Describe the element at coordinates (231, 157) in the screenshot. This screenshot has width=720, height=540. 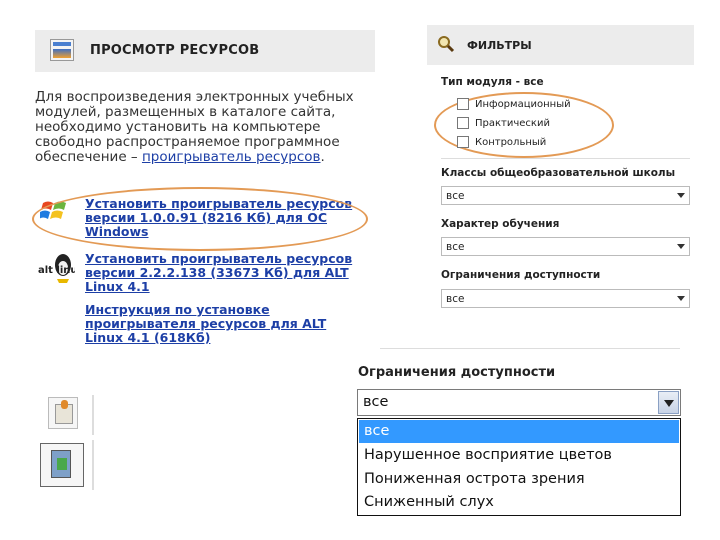
I see `player-link: проигрыватель ресурсов` at that location.